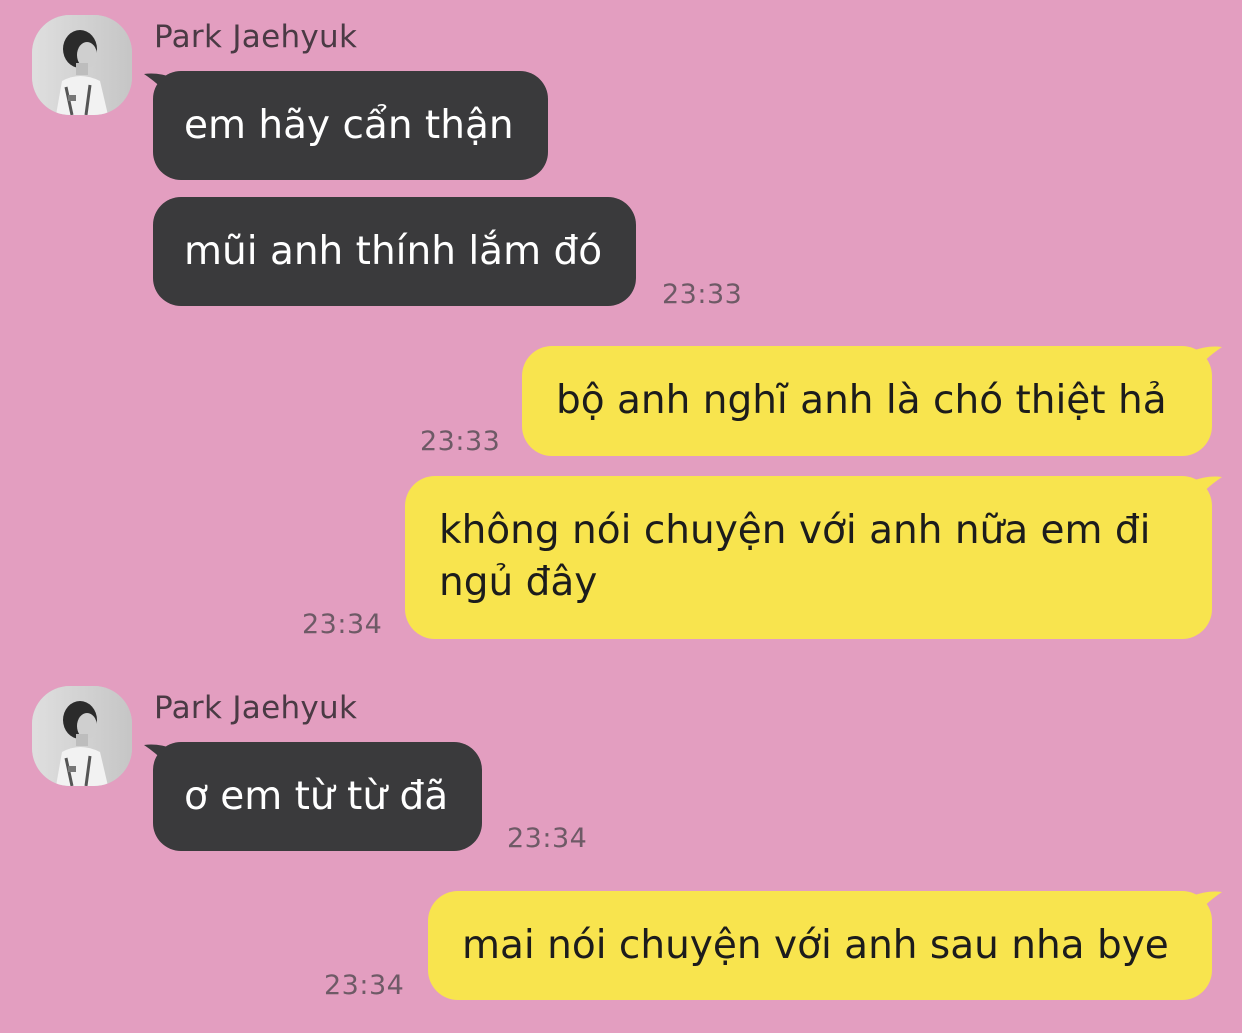  I want to click on message-bubble-incoming: ơ em từ từ đã, so click(318, 796).